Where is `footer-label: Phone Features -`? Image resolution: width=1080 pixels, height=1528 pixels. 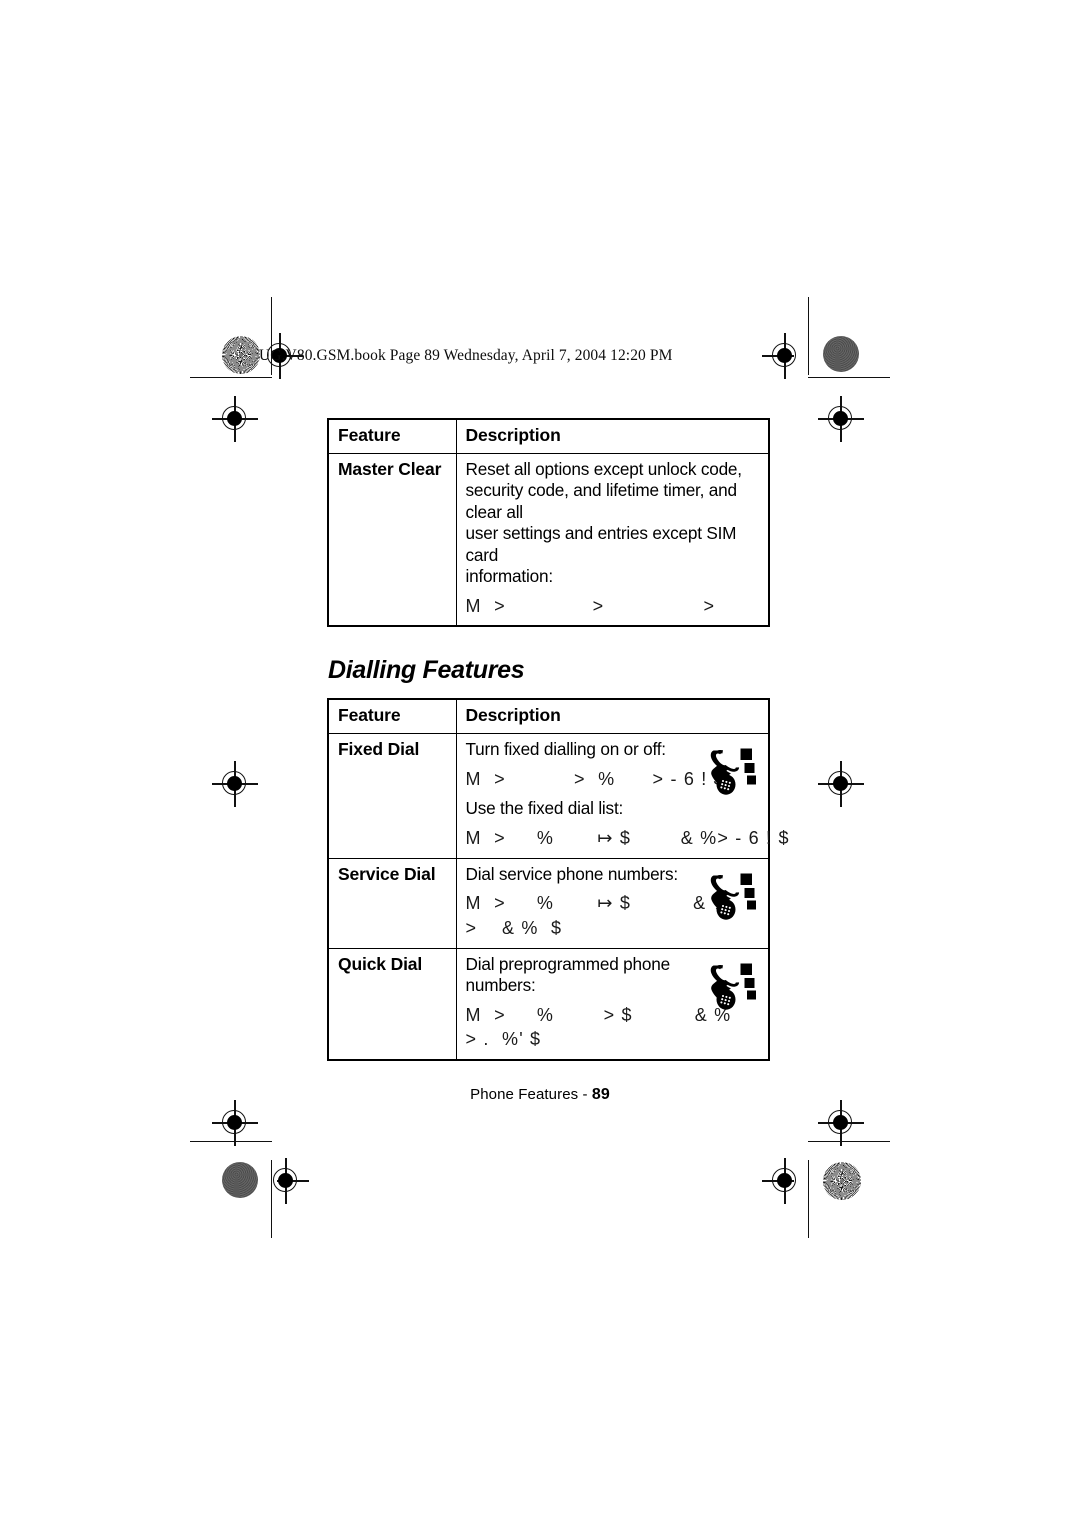
footer-label: Phone Features - is located at coordinates (531, 1094).